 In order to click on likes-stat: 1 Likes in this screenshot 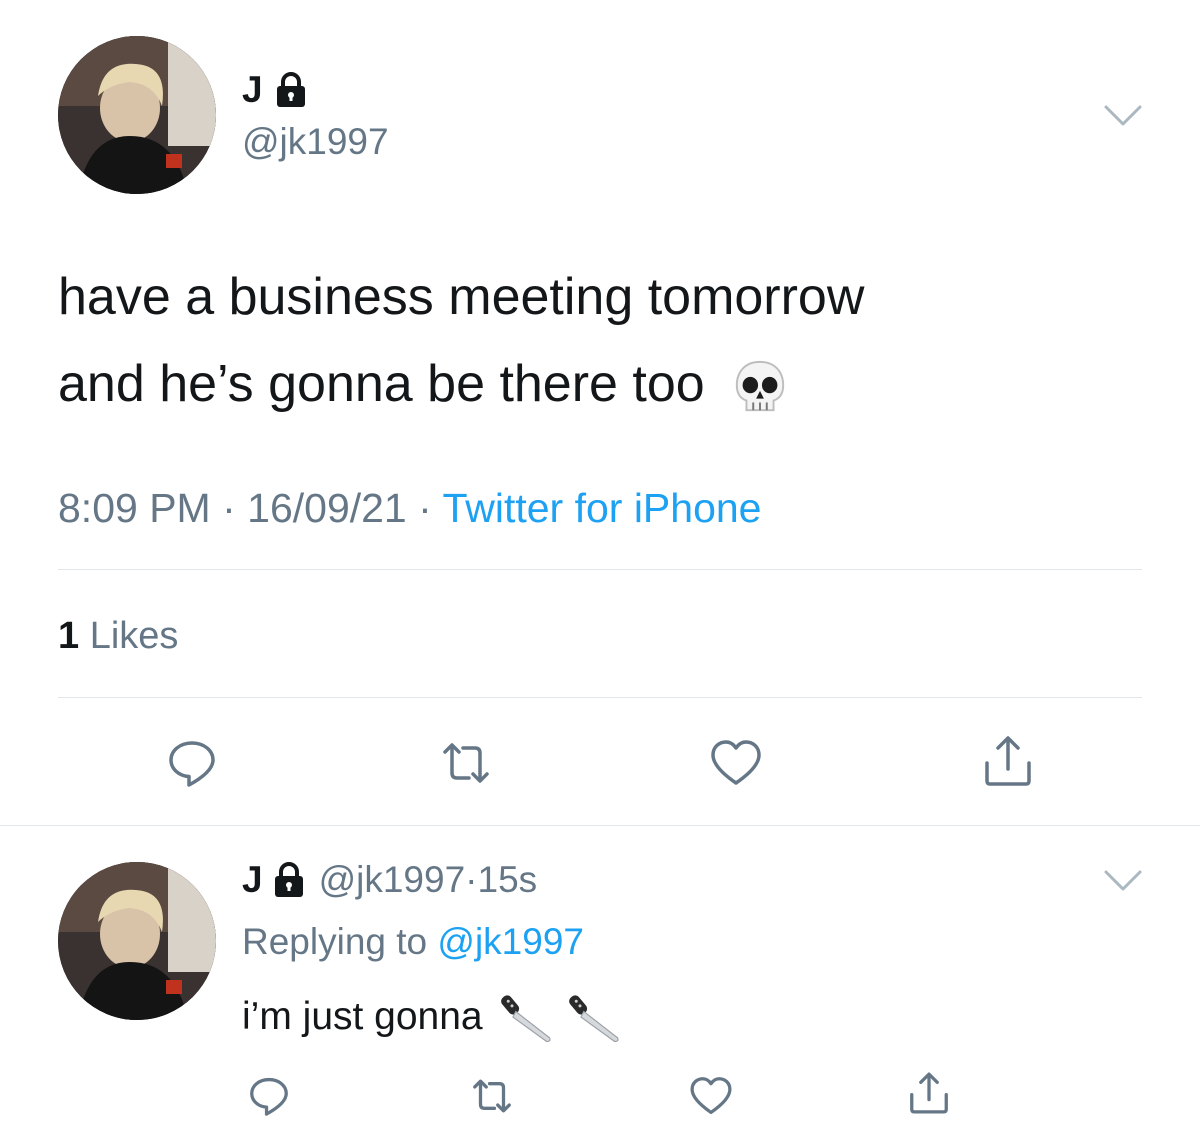, I will do `click(118, 636)`.